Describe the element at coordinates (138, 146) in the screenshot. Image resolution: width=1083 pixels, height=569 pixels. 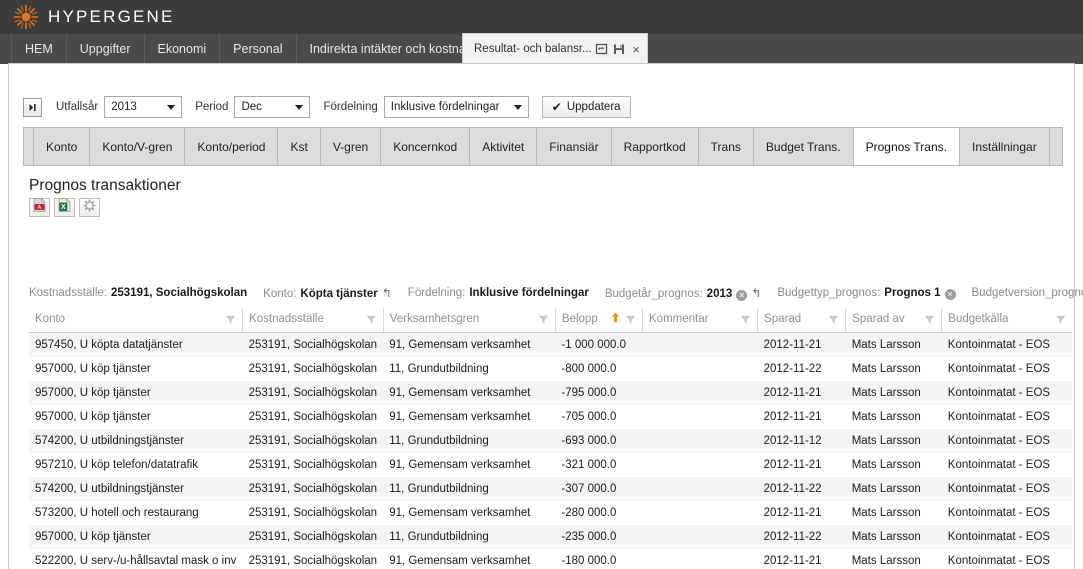
I see `tab-konto-vgren: Konto/V-gren` at that location.